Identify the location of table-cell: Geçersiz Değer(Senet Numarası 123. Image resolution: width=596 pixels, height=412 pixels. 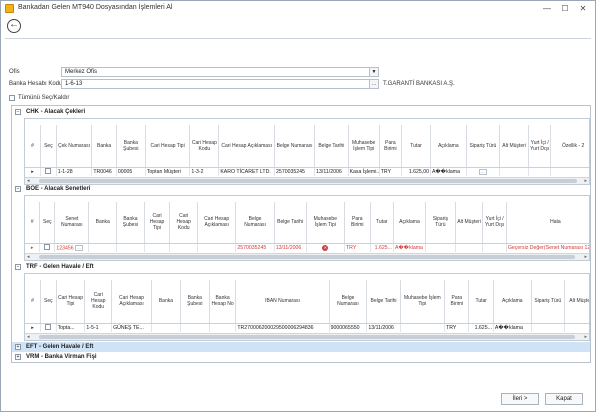
(547, 247).